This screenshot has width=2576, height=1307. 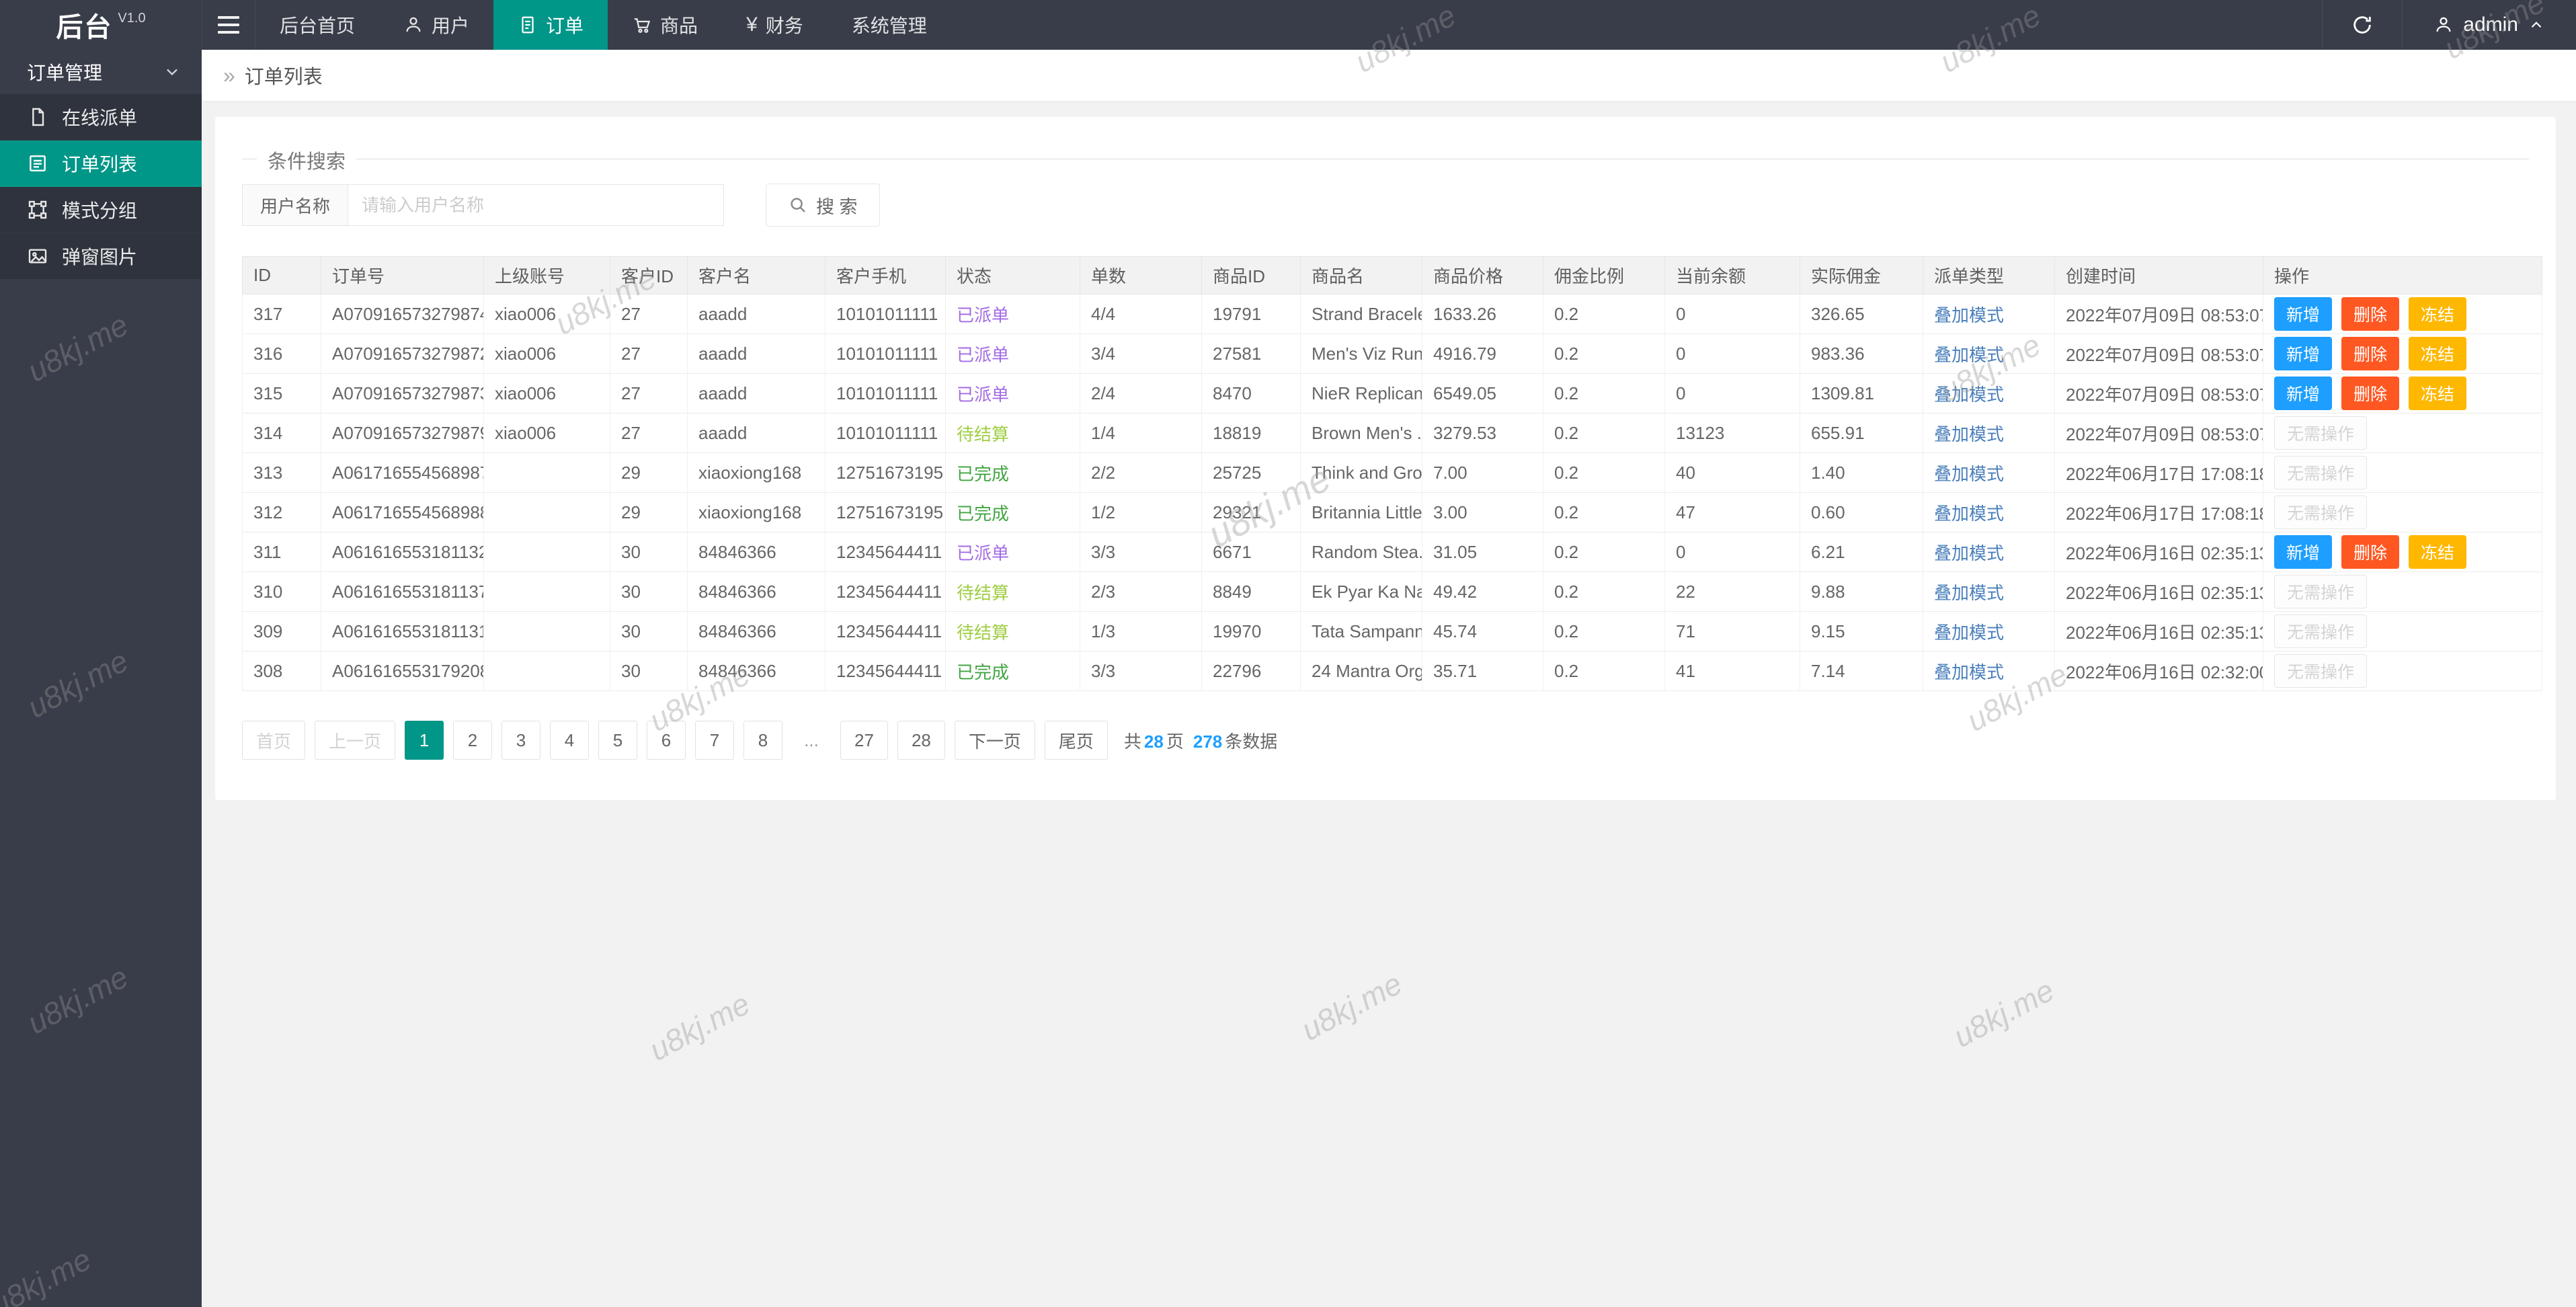 What do you see at coordinates (994, 740) in the screenshot?
I see `pagination-next-button: 下一页` at bounding box center [994, 740].